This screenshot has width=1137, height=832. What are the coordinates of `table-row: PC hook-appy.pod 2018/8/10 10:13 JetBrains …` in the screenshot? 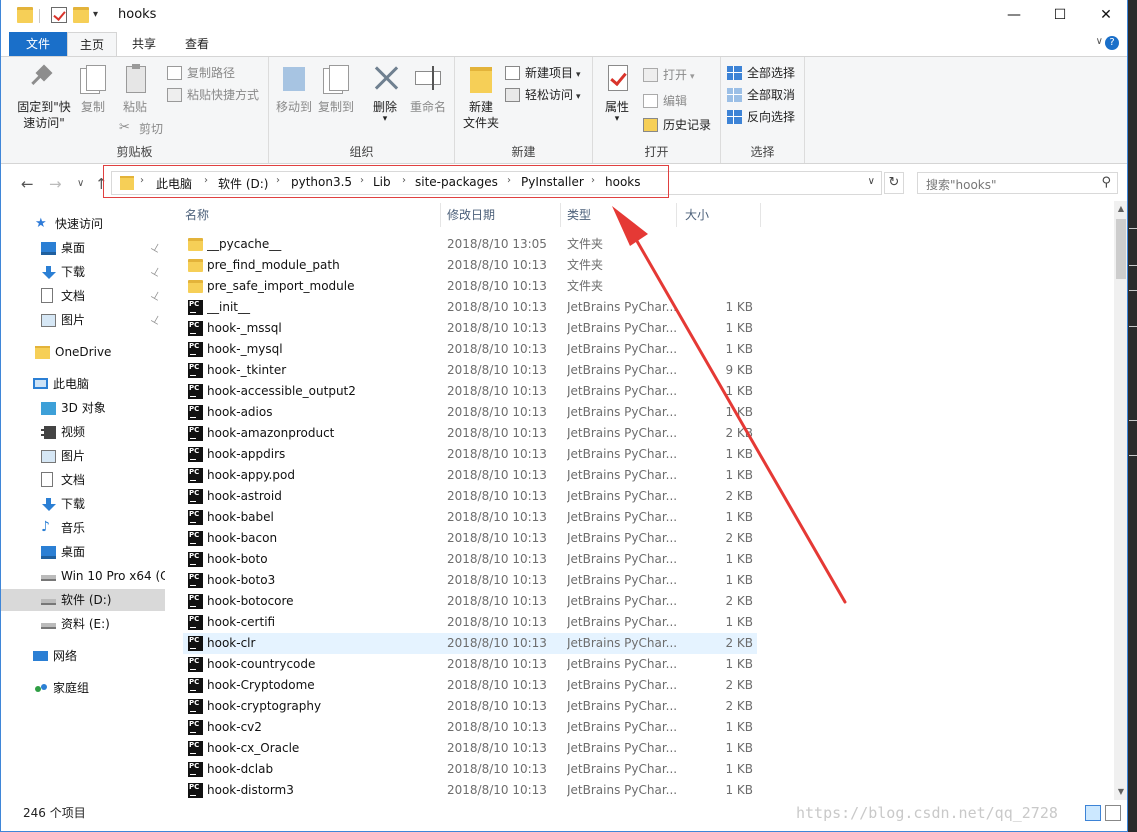 It's located at (470, 475).